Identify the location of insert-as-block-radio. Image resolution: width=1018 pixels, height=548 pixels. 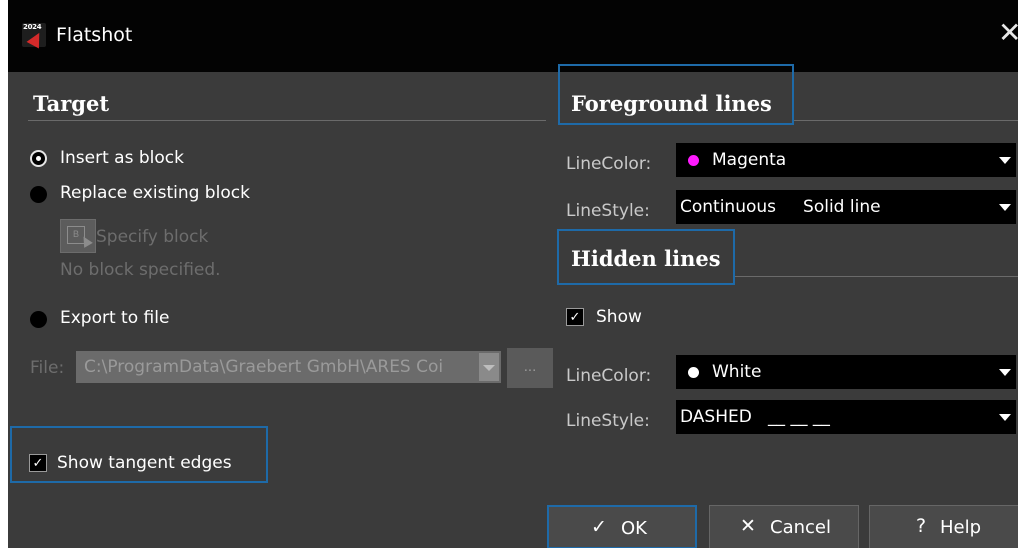
(38, 158).